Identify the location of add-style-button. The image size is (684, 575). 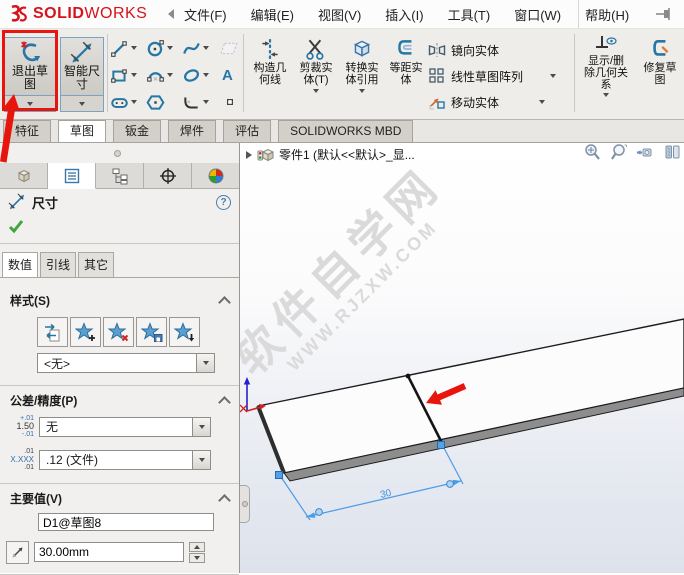
(85, 332).